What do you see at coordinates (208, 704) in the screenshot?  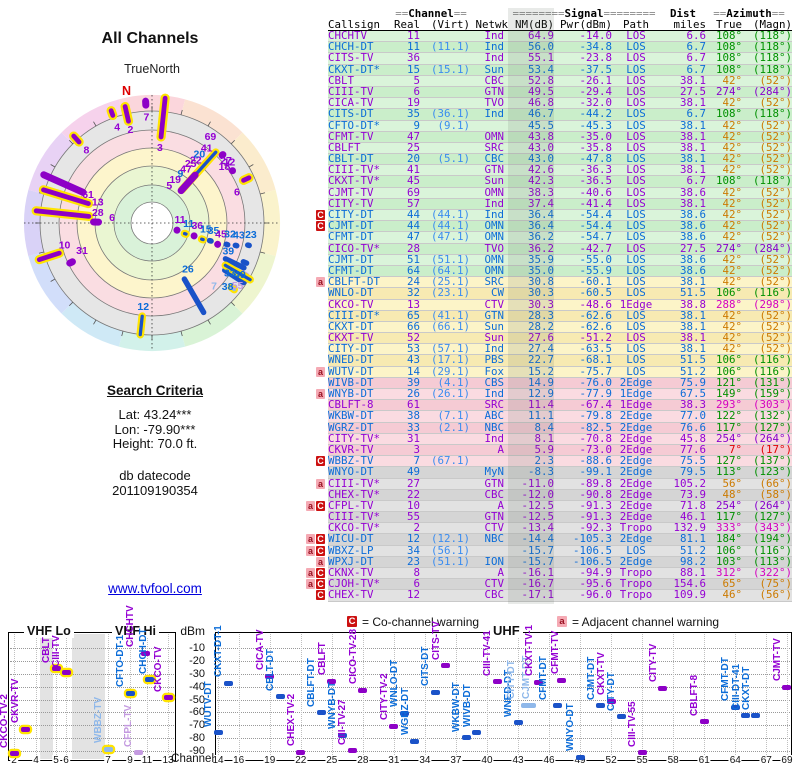 I see `signal-bar-label: WUTV-DT` at bounding box center [208, 704].